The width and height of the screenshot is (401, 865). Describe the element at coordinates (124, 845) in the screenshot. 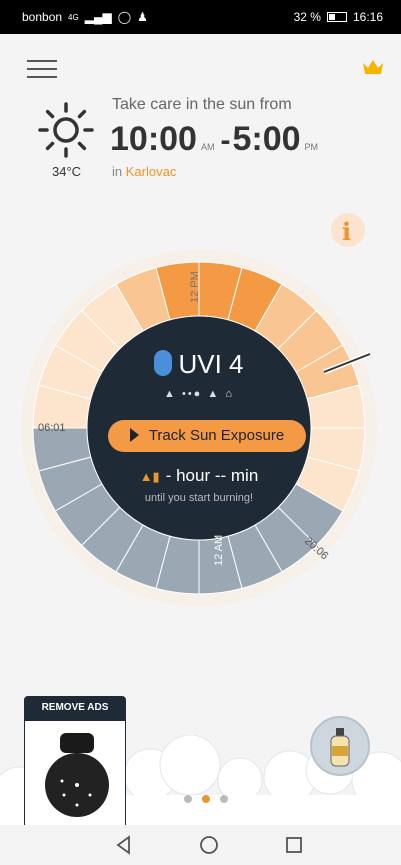

I see `back-icon` at that location.